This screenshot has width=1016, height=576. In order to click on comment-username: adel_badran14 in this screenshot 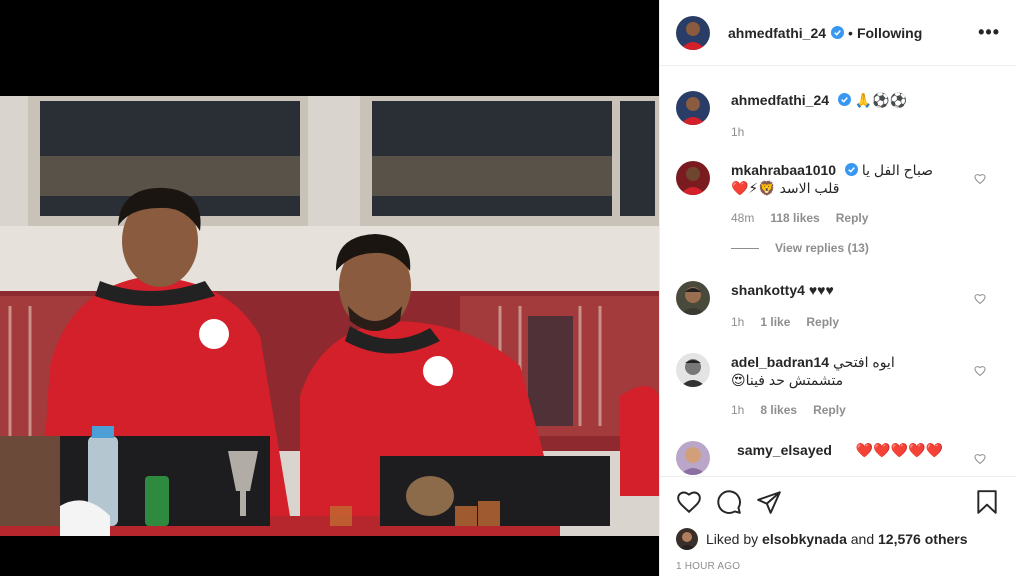, I will do `click(780, 362)`.